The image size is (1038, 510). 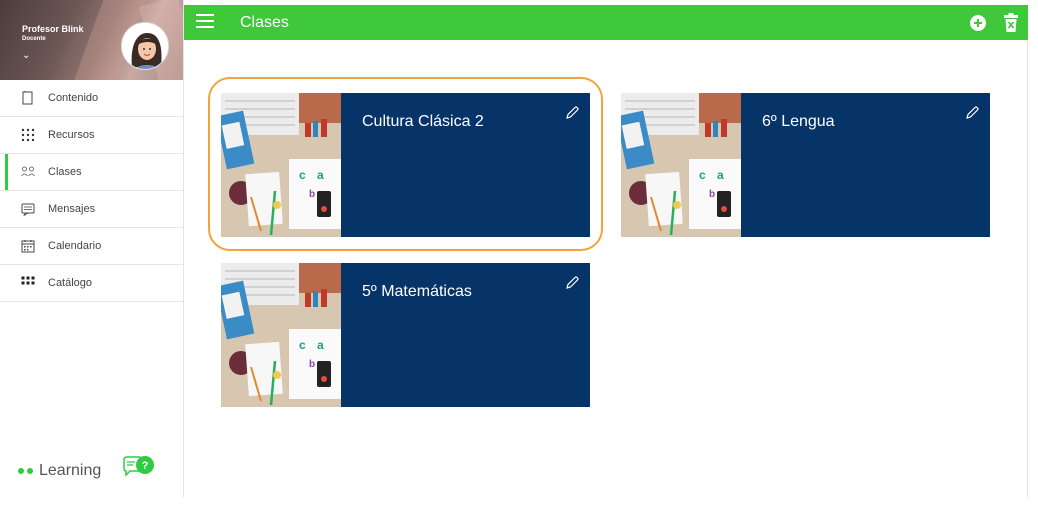 I want to click on calendar-icon, so click(x=28, y=246).